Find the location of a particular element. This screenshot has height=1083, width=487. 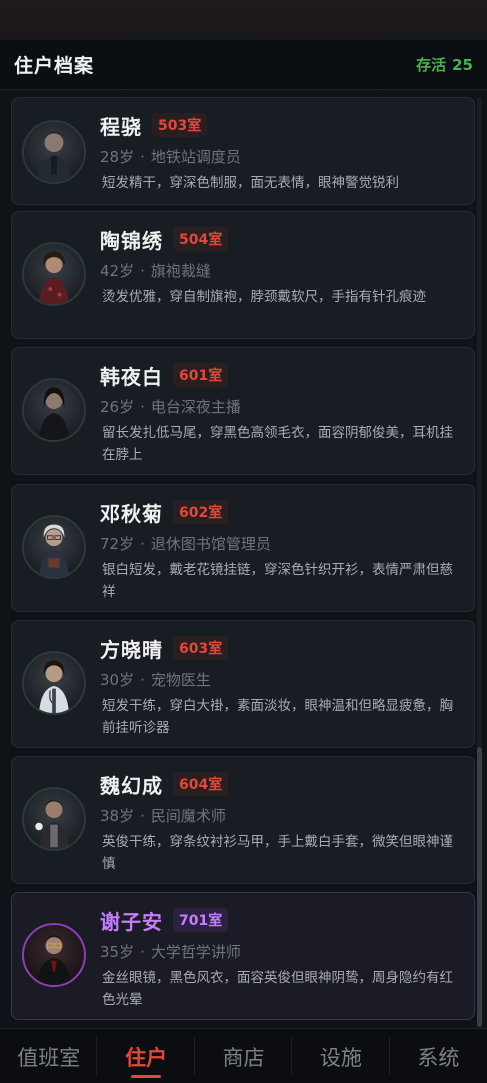

resident-description: 烫发优雅，穿自制旗袍，脖颈戴软尺，手指有针孔痕迹 is located at coordinates (264, 297).